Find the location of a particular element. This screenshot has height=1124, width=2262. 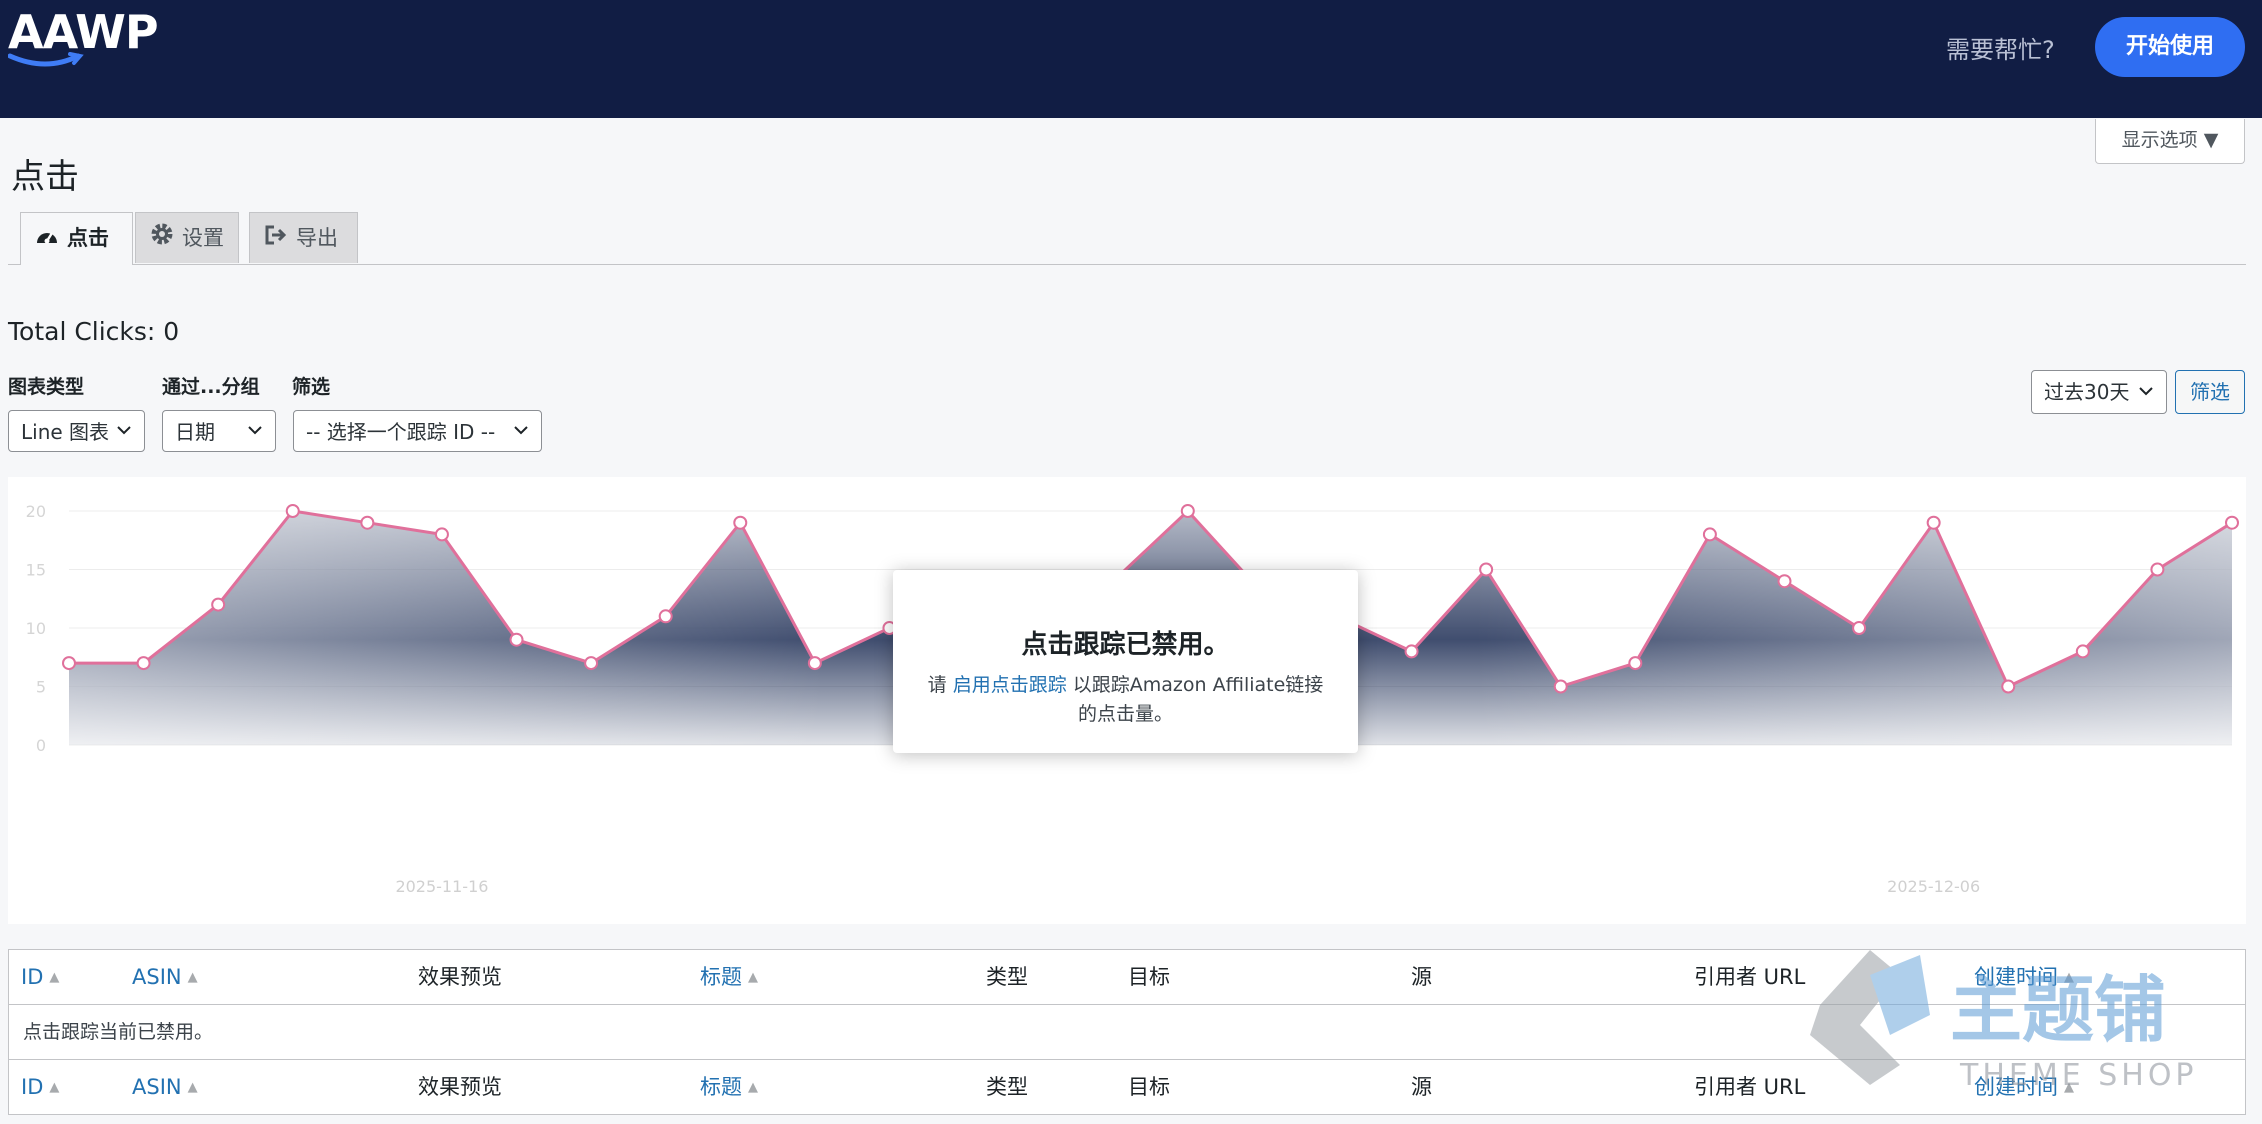

aawp-logo: AAWP is located at coordinates (83, 35).